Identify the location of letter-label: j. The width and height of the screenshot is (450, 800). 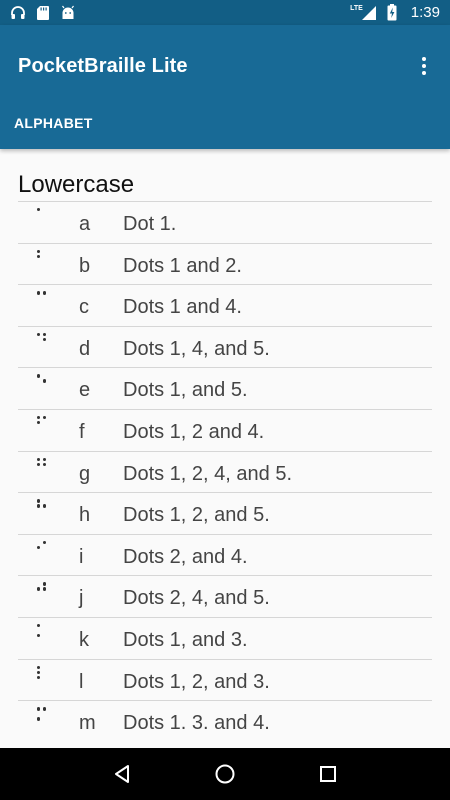
(81, 598).